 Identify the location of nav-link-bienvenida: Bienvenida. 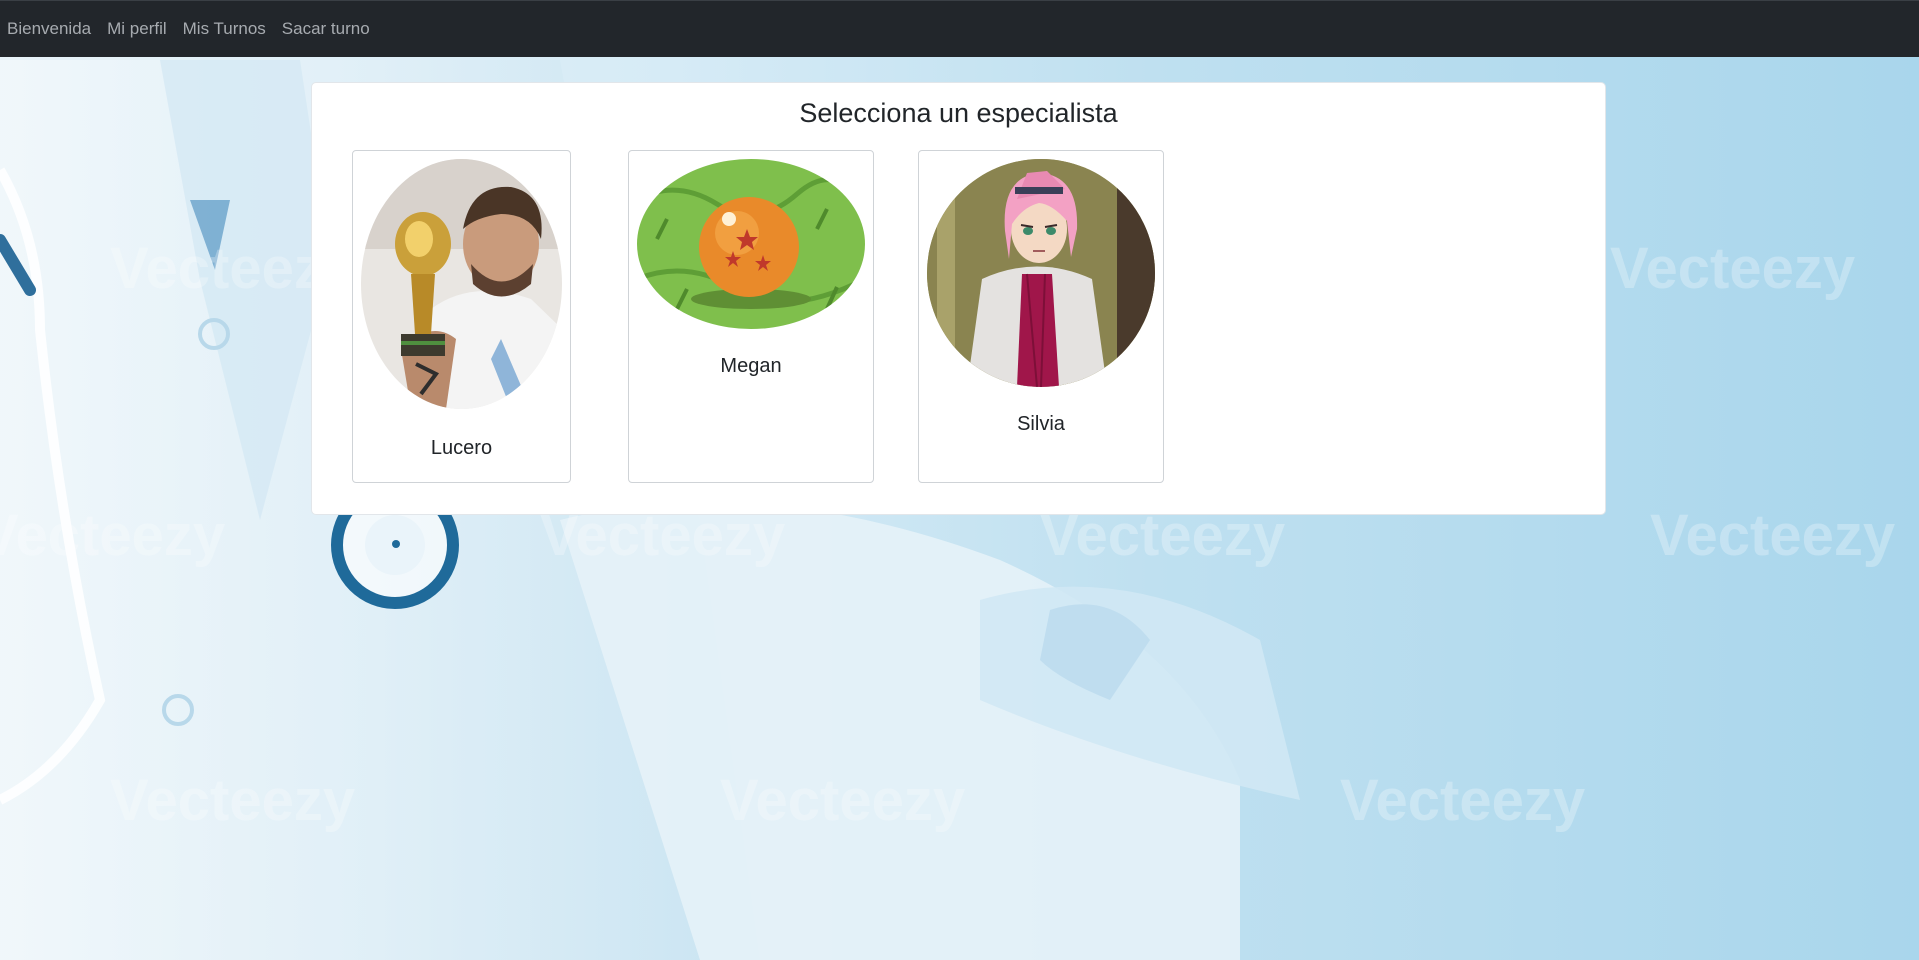
(49, 29).